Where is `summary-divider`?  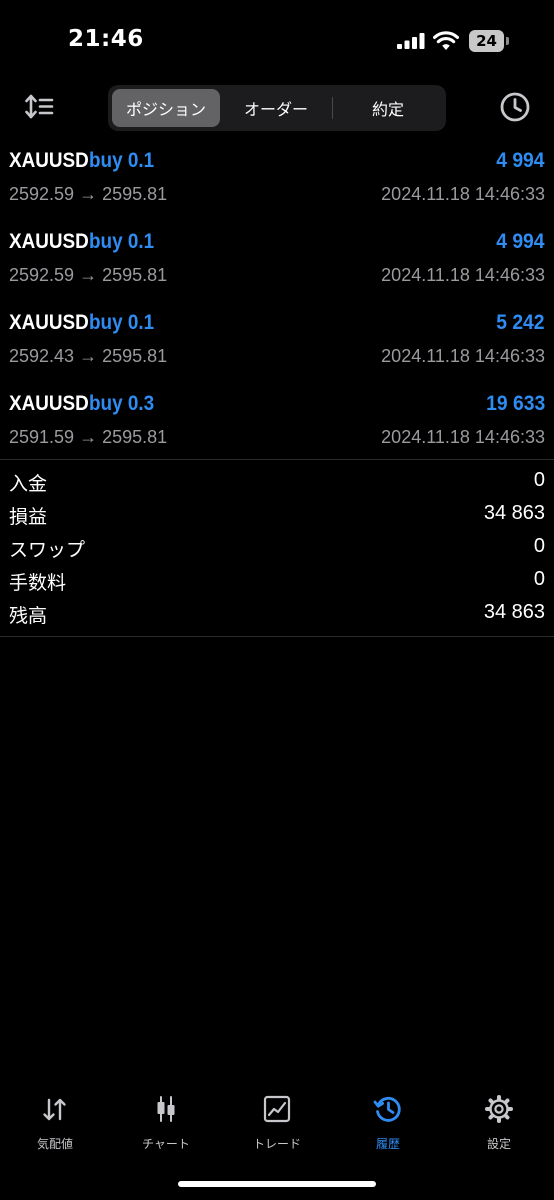 summary-divider is located at coordinates (277, 636).